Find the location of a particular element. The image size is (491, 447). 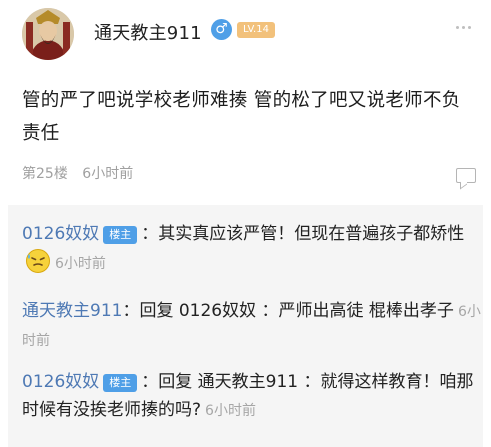

reply-item: 通天教主911：回复 0126奴奴 ：严师出高徒 棍棒出孝子 6小时前 is located at coordinates (252, 326).